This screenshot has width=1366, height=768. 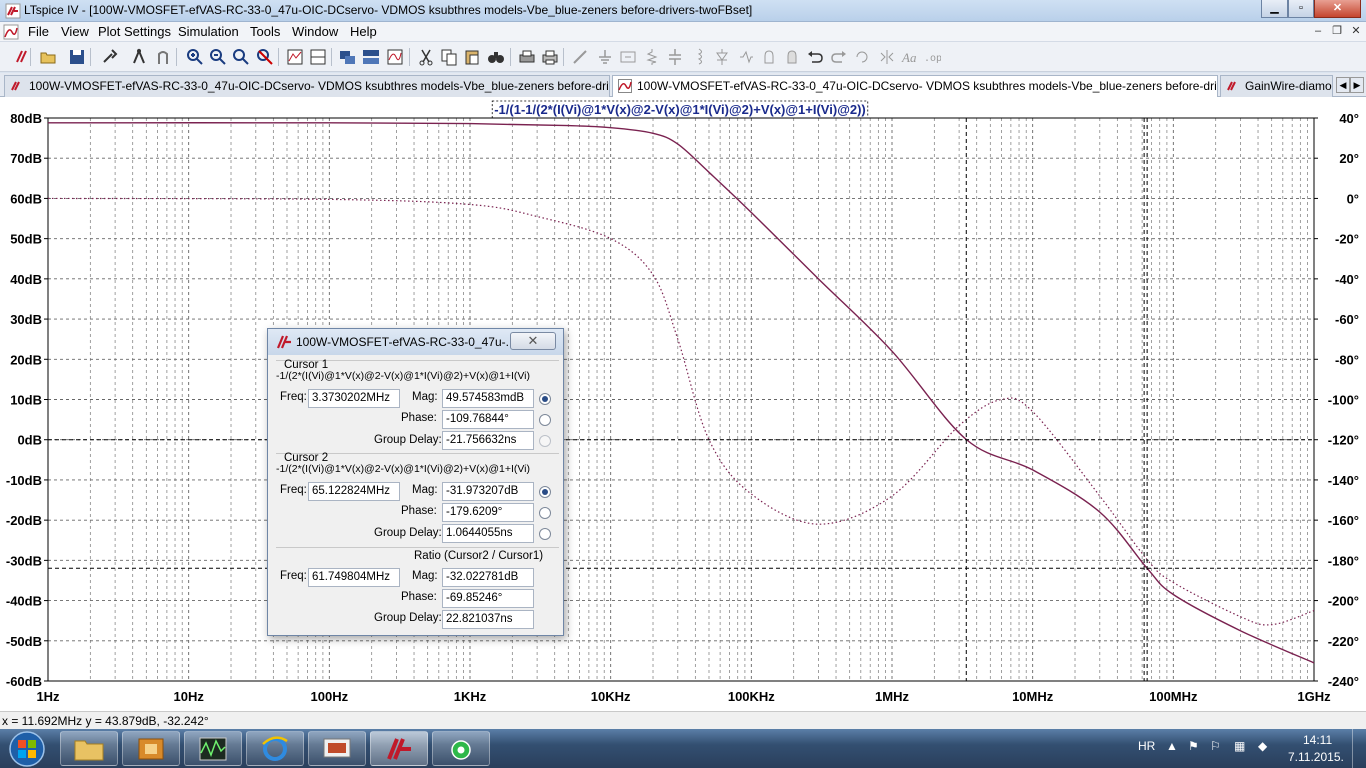 What do you see at coordinates (337, 748) in the screenshot?
I see `taskbar-presentation` at bounding box center [337, 748].